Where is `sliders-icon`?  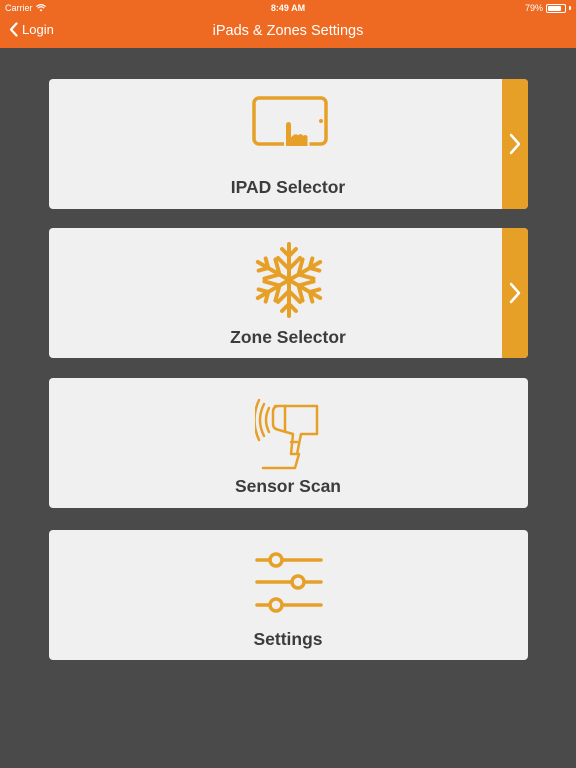 sliders-icon is located at coordinates (289, 582).